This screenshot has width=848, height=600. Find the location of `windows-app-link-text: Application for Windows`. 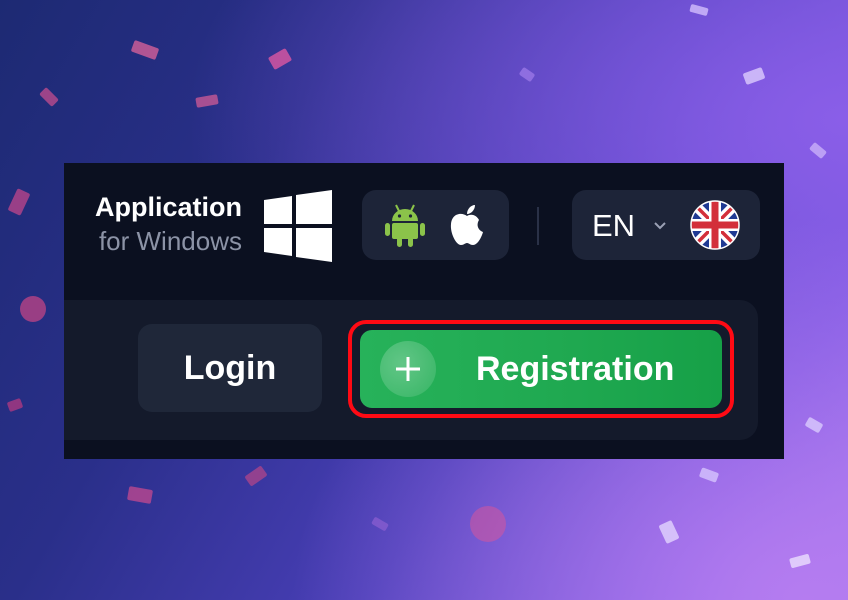

windows-app-link-text: Application for Windows is located at coordinates (168, 224).